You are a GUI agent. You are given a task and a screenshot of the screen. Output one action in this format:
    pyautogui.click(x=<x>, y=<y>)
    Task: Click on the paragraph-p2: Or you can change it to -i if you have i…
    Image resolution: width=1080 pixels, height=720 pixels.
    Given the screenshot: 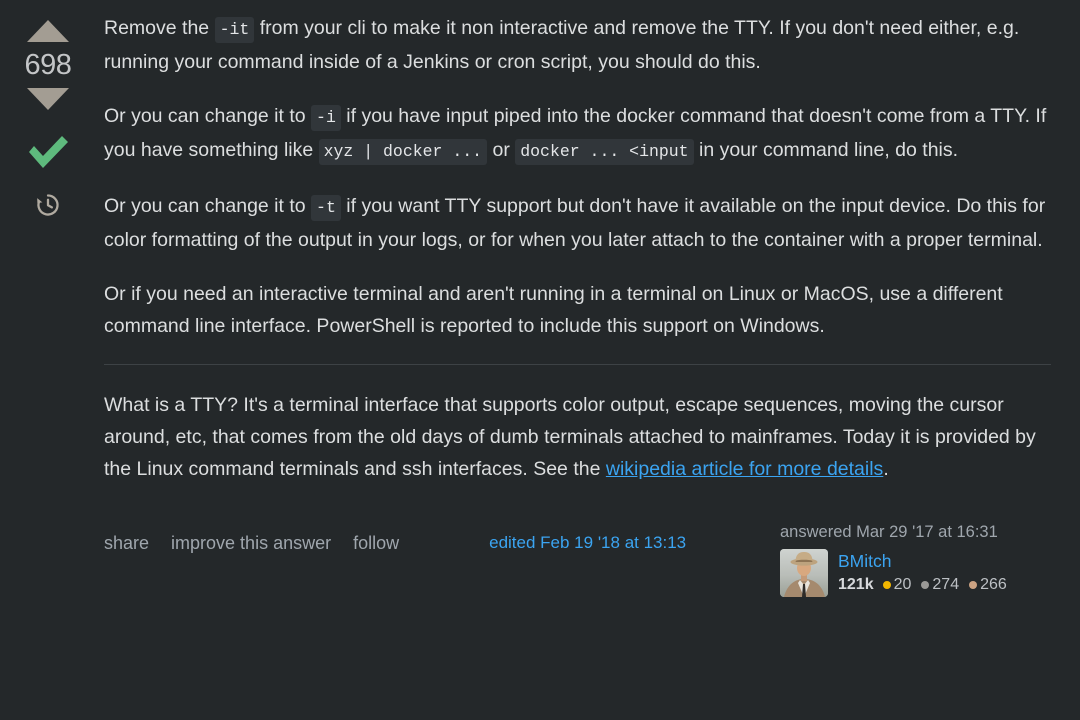 What is the action you would take?
    pyautogui.click(x=577, y=134)
    